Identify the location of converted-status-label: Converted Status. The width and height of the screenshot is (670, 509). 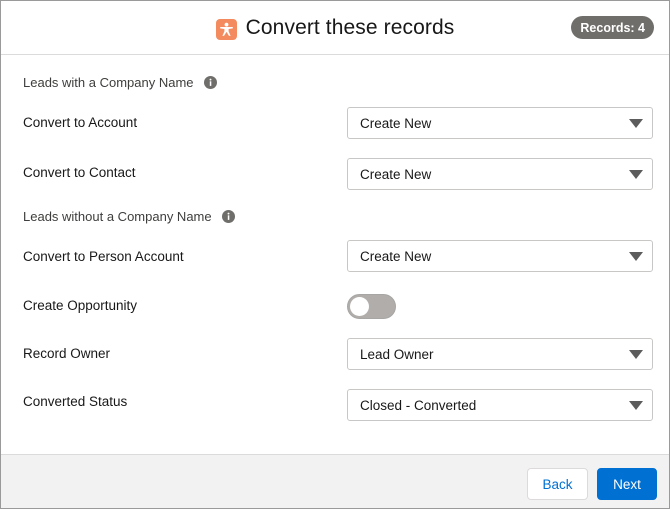
(75, 401).